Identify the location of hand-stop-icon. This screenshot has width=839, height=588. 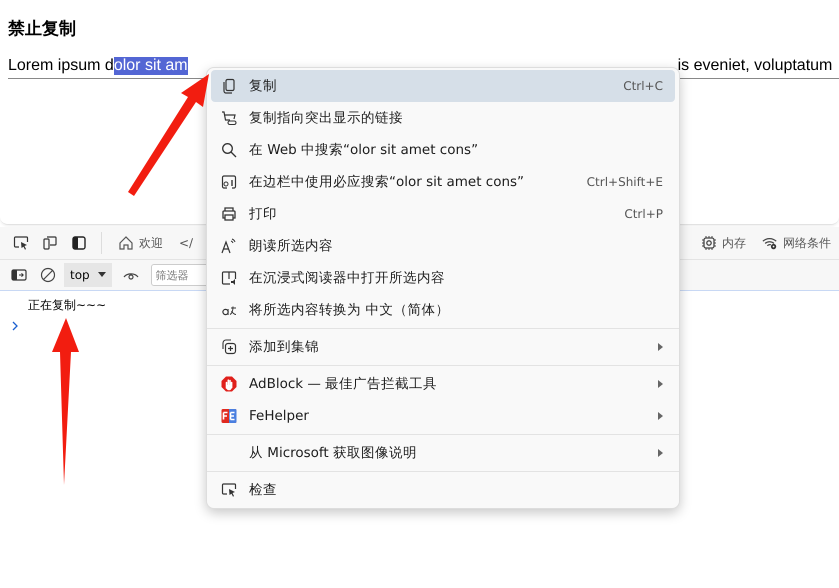
(229, 384).